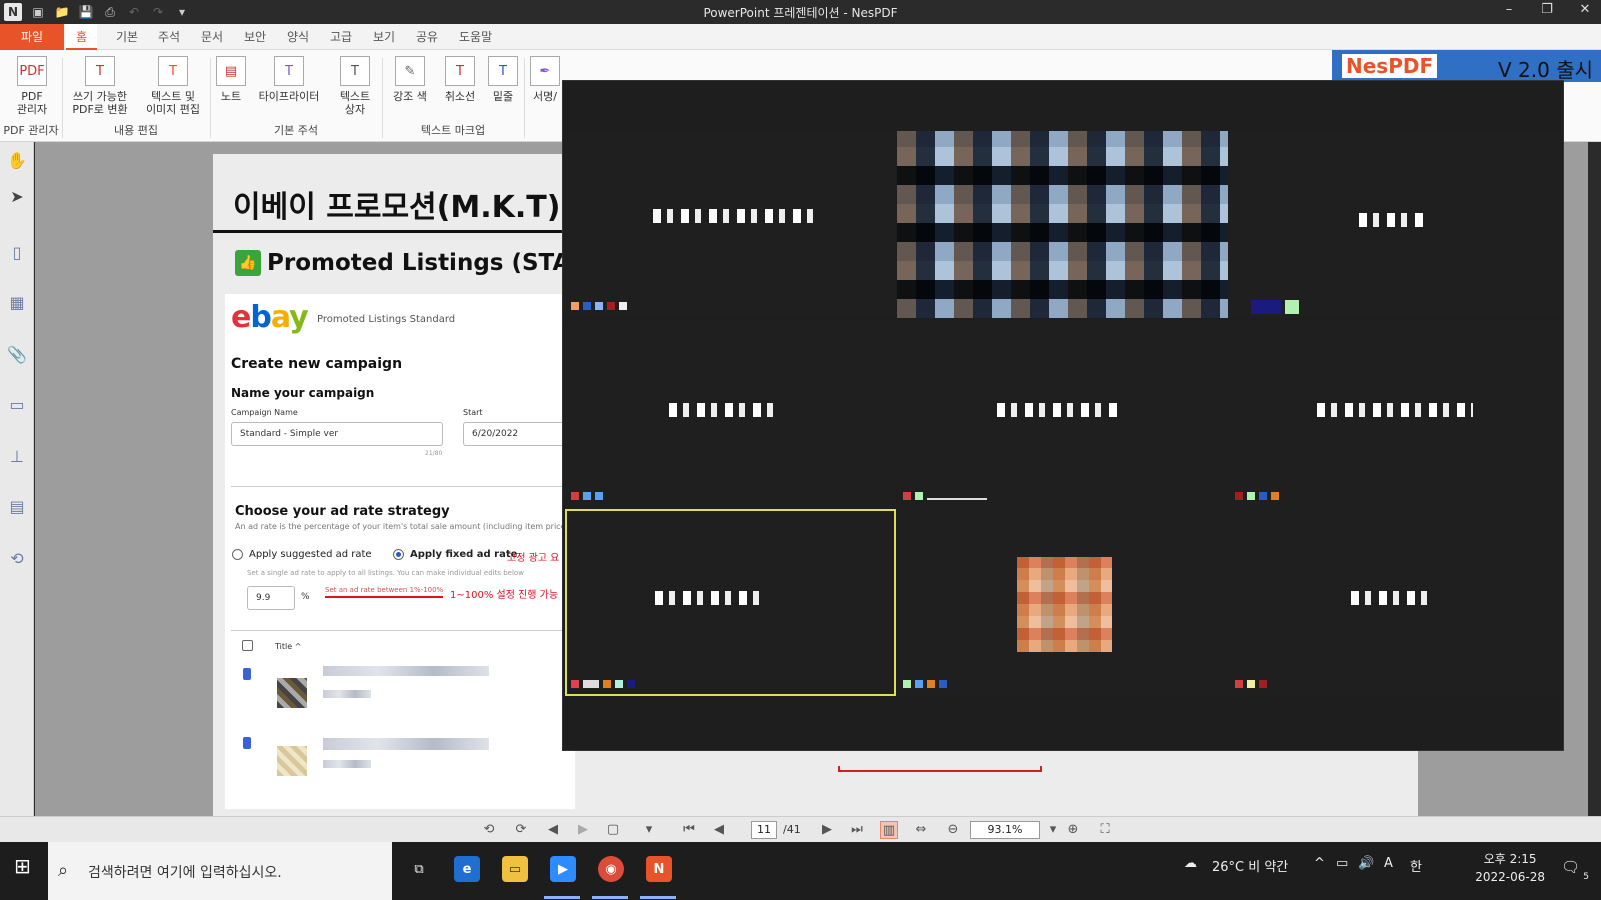 The width and height of the screenshot is (1601, 900). Describe the element at coordinates (220, 871) in the screenshot. I see `taskbar-search: ⌕ 검색하려면 여기에 입력하십시오.` at that location.